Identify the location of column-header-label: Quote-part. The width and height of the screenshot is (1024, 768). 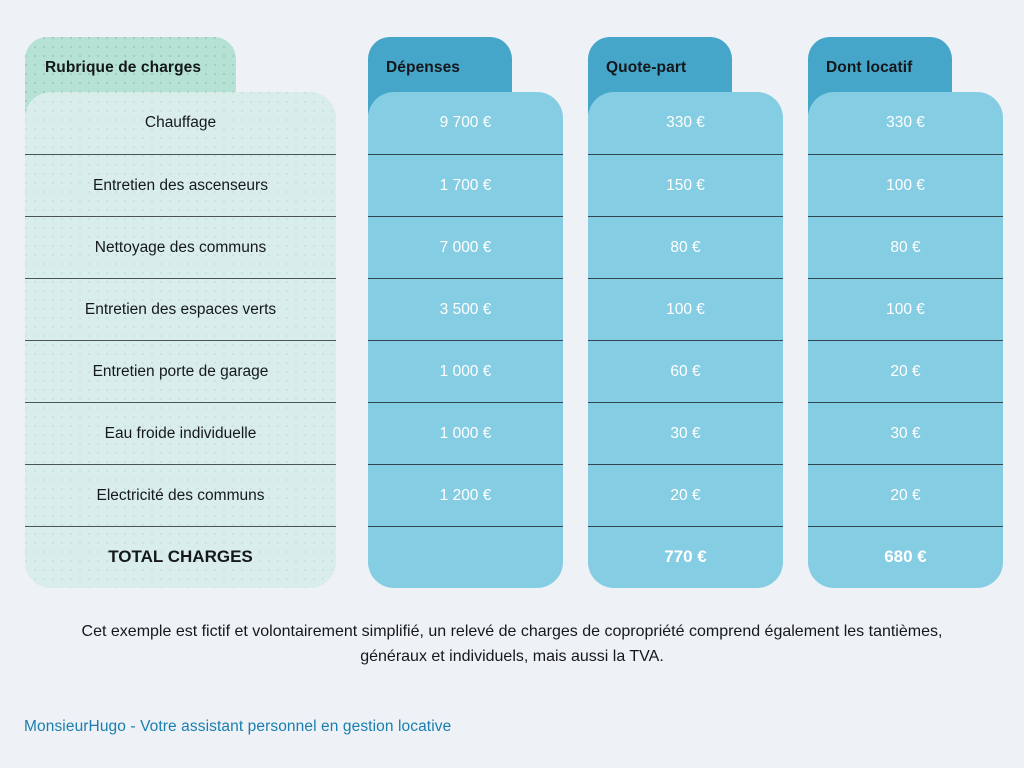
(646, 67).